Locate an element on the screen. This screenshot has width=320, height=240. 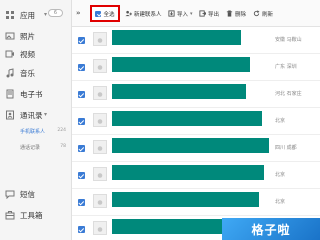
add-contact-icon is located at coordinates (128, 13).